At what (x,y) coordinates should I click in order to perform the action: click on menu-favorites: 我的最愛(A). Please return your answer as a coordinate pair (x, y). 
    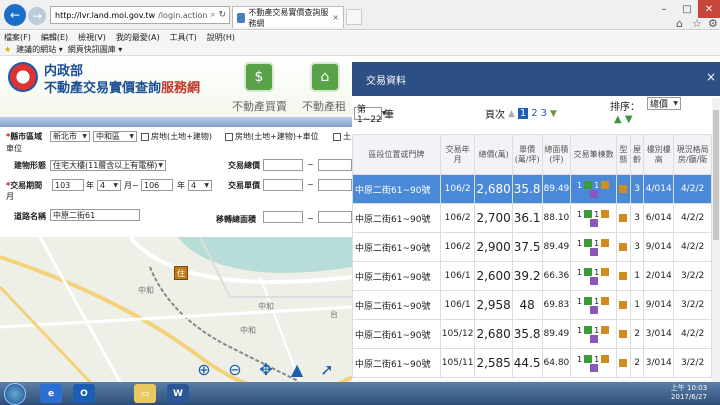
    Looking at the image, I should click on (138, 37).